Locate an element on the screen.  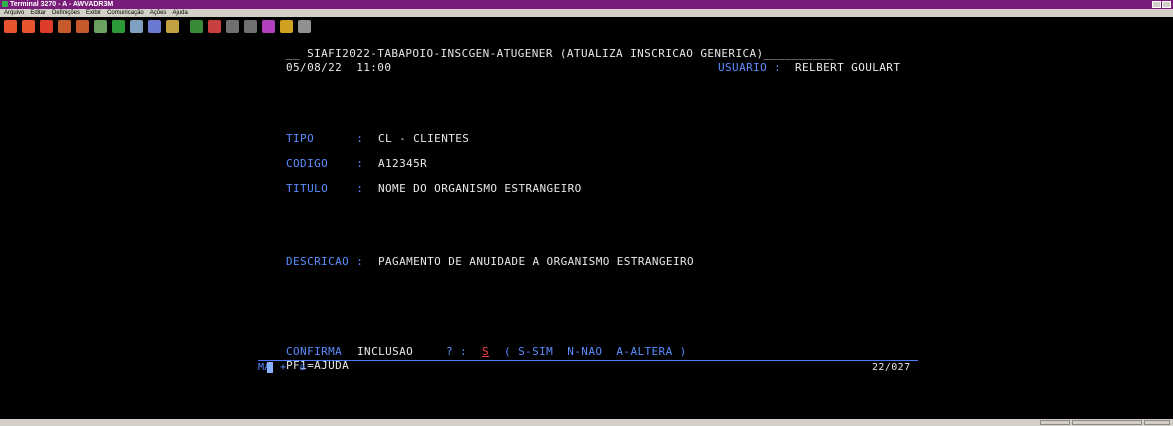
macro-icon is located at coordinates (136, 26).